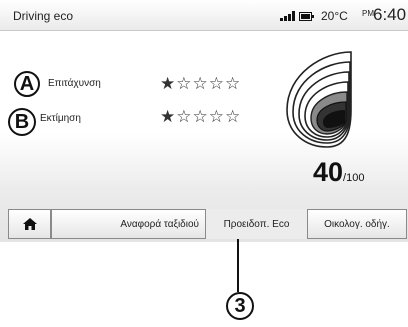  I want to click on anticipation-stars: ★☆☆☆☆, so click(201, 116).